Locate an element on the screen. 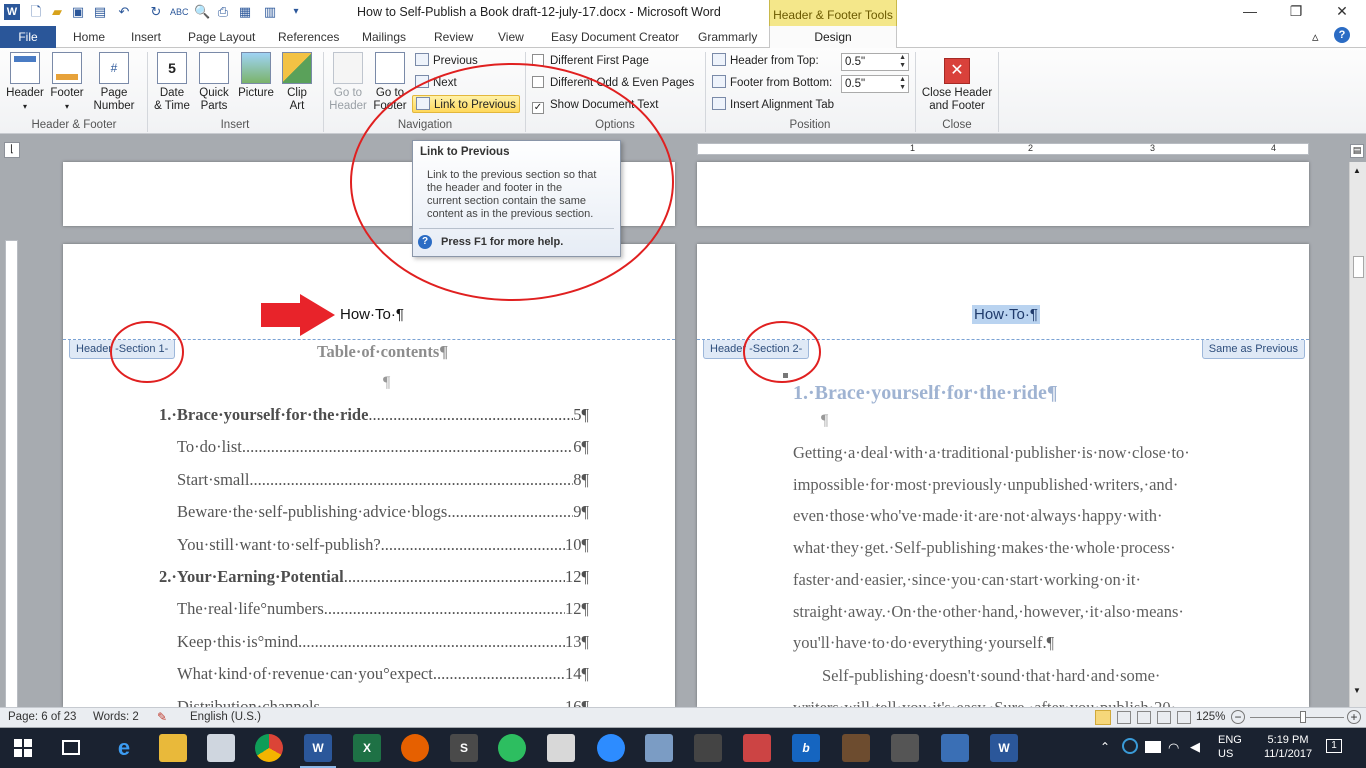  tooltip-help: Press F1 for more help. is located at coordinates (502, 242).